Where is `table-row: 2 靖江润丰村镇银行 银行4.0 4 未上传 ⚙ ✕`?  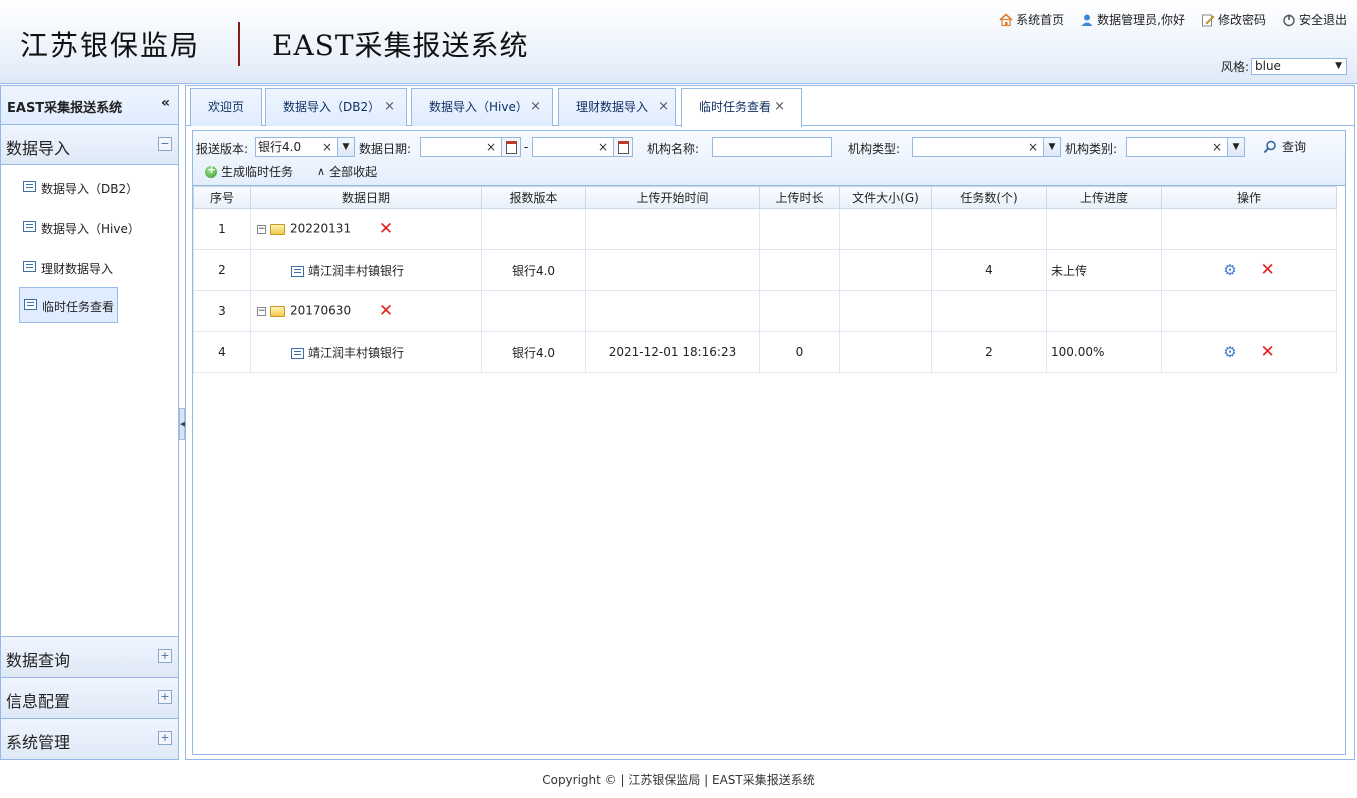 table-row: 2 靖江润丰村镇银行 银行4.0 4 未上传 ⚙ ✕ is located at coordinates (765, 270).